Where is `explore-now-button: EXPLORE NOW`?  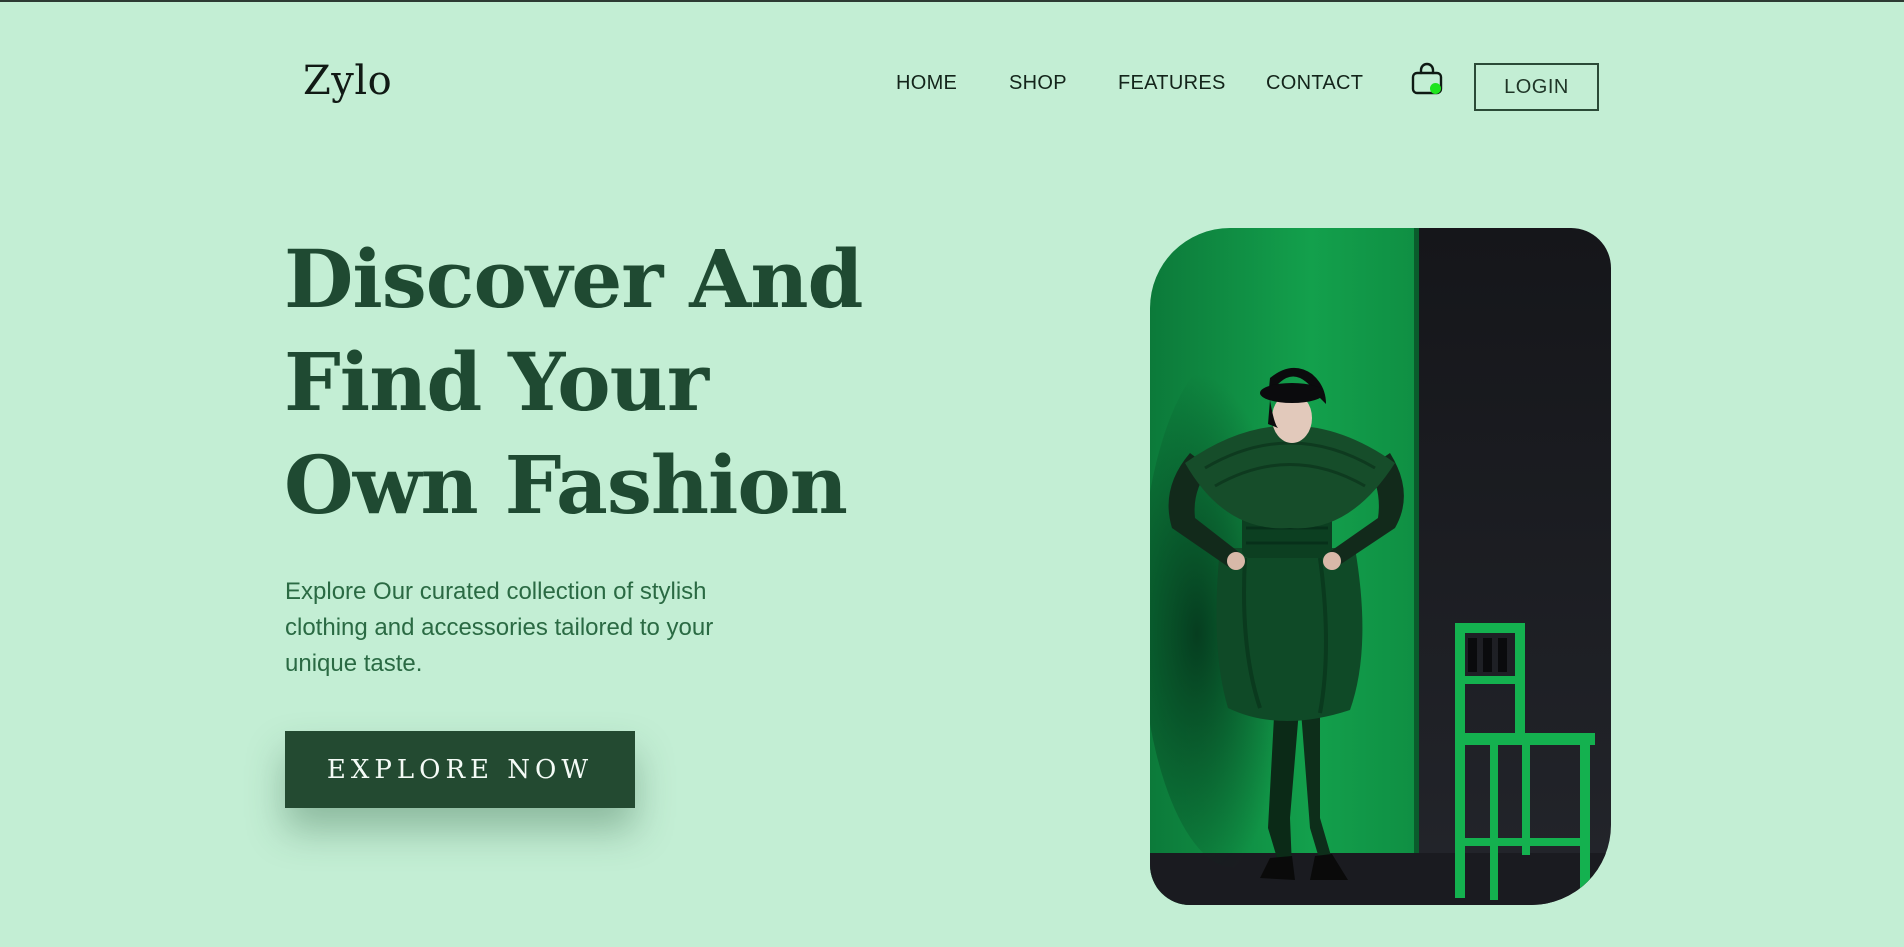
explore-now-button: EXPLORE NOW is located at coordinates (460, 769).